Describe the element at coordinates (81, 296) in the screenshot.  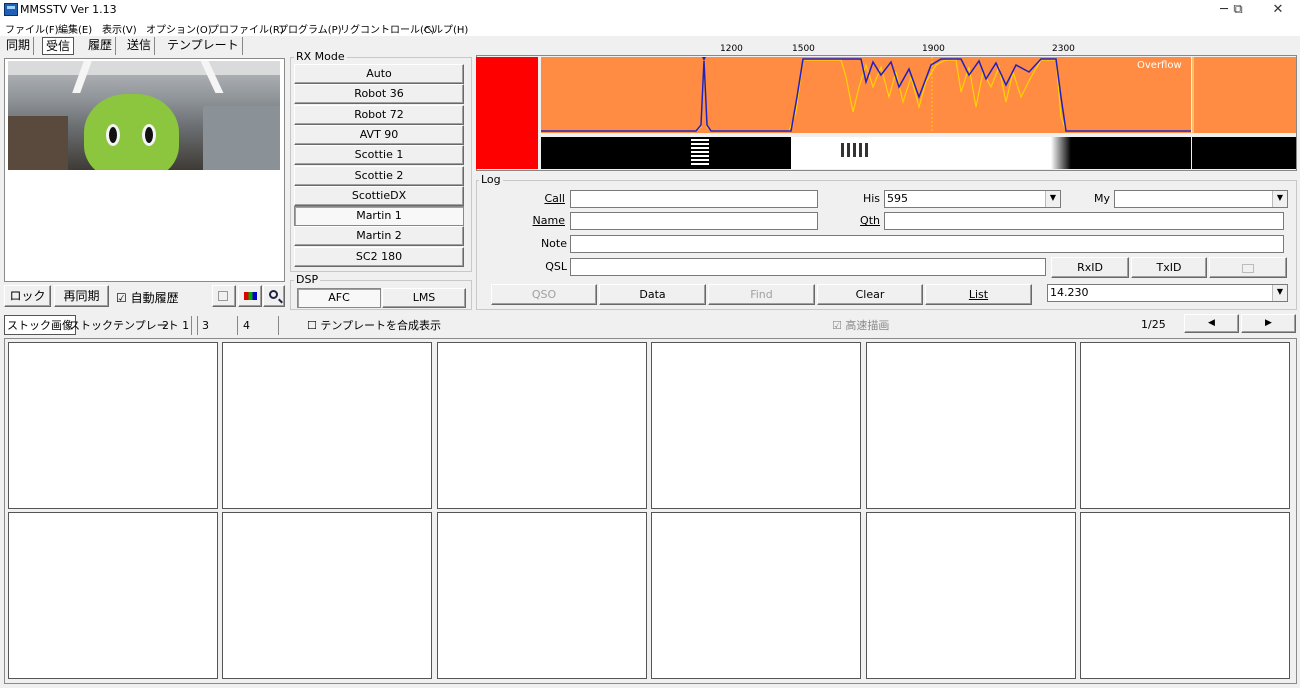
I see `resync-button: 再同期` at that location.